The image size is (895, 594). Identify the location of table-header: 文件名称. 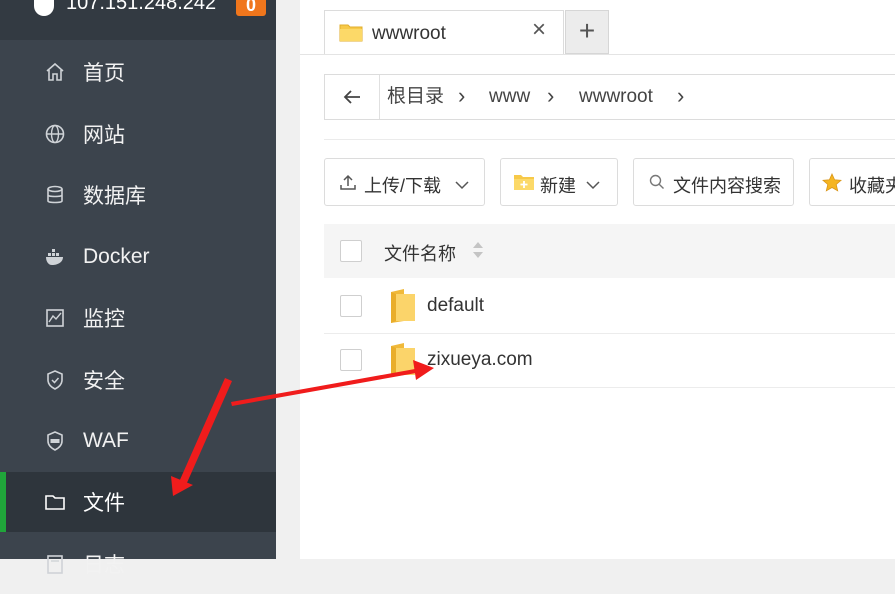
(609, 251).